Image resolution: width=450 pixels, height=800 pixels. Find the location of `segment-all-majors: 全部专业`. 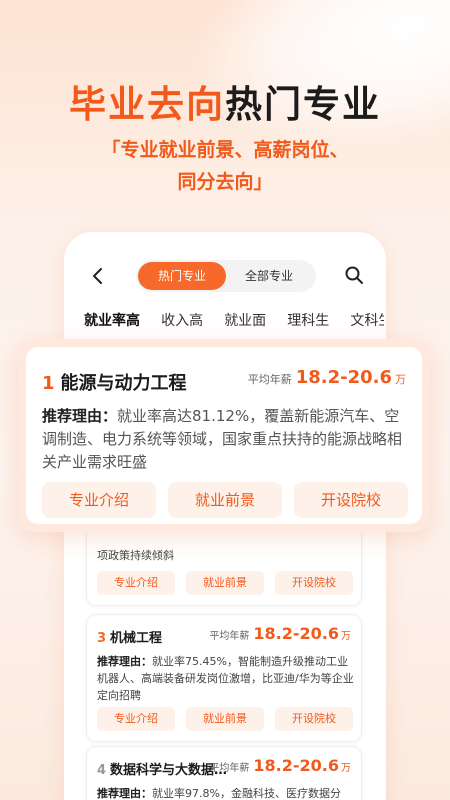

segment-all-majors: 全部专业 is located at coordinates (269, 276).